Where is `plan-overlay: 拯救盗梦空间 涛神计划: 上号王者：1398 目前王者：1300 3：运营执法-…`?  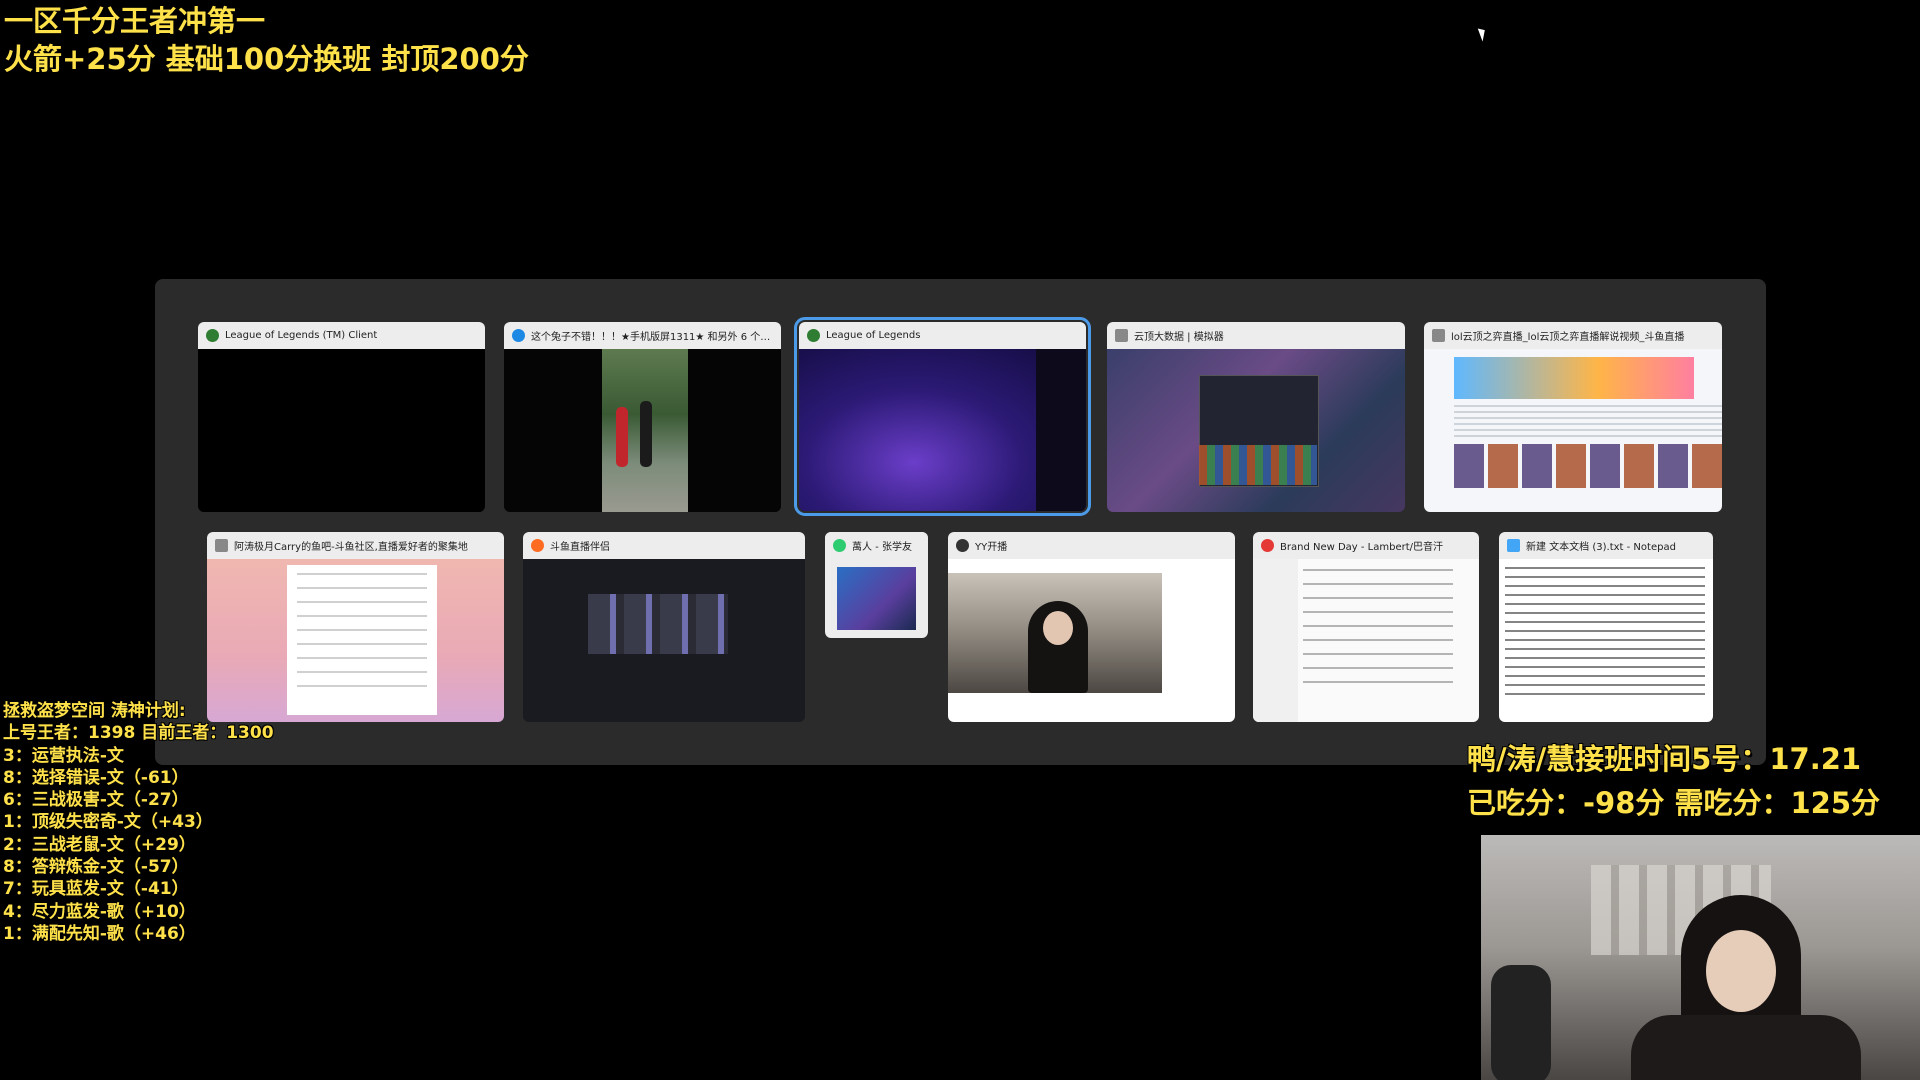 plan-overlay: 拯救盗梦空间 涛神计划: 上号王者：1398 目前王者：1300 3：运营执法-… is located at coordinates (138, 822).